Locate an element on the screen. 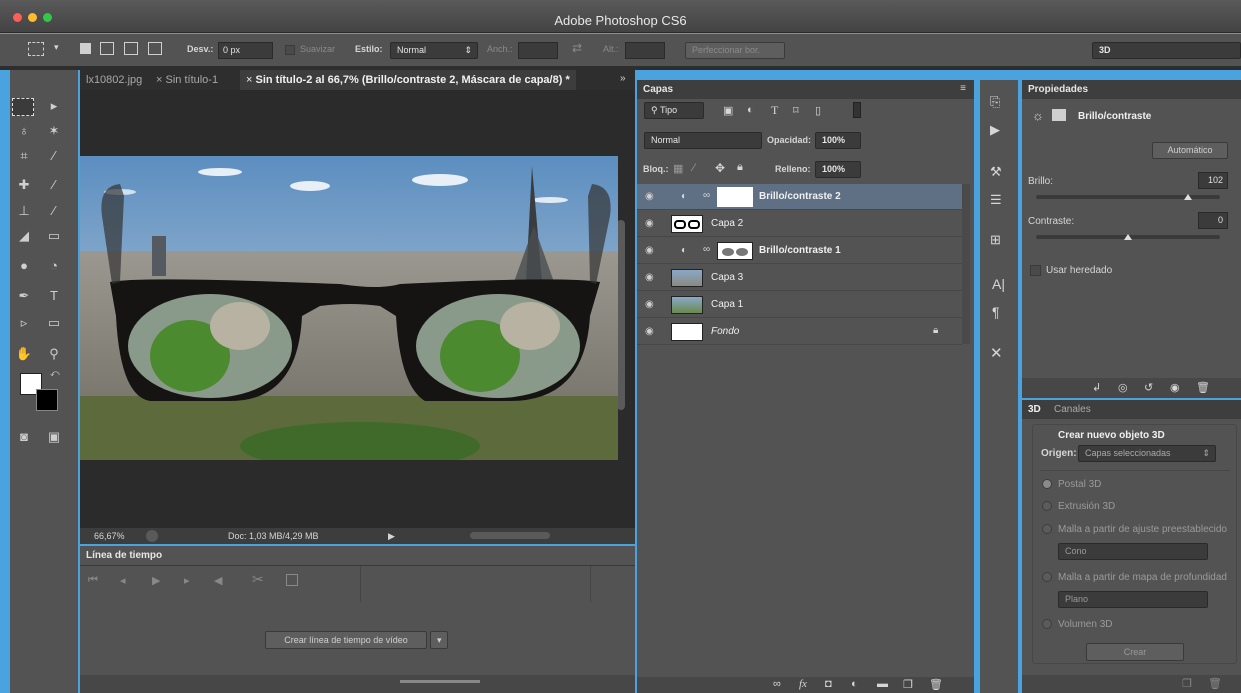 The height and width of the screenshot is (693, 1241). history-icon: ⎘ is located at coordinates (995, 102).